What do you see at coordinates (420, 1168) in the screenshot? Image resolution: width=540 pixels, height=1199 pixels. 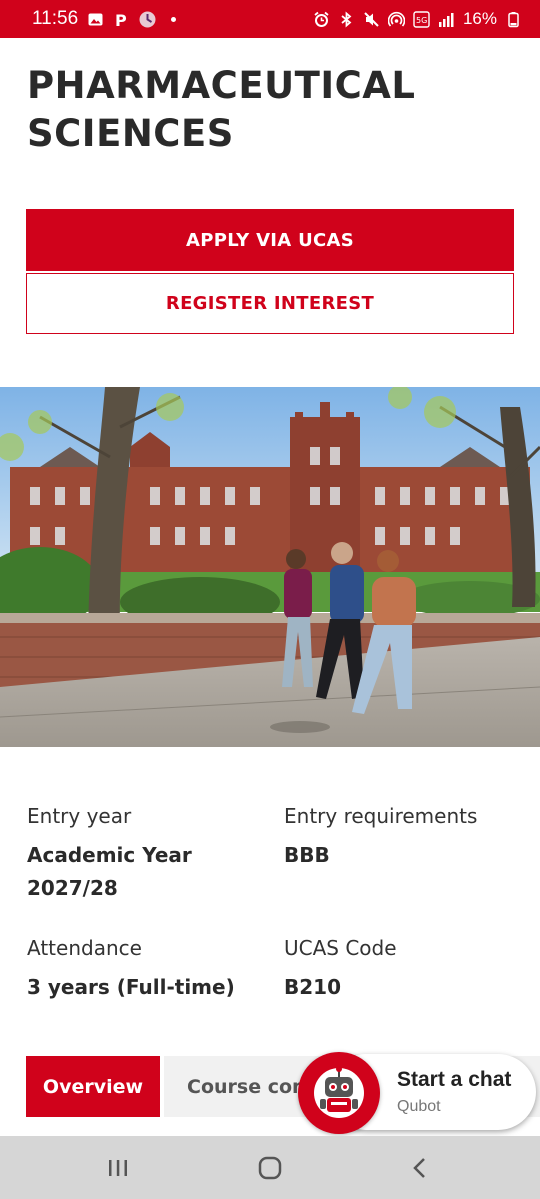 I see `back-icon` at bounding box center [420, 1168].